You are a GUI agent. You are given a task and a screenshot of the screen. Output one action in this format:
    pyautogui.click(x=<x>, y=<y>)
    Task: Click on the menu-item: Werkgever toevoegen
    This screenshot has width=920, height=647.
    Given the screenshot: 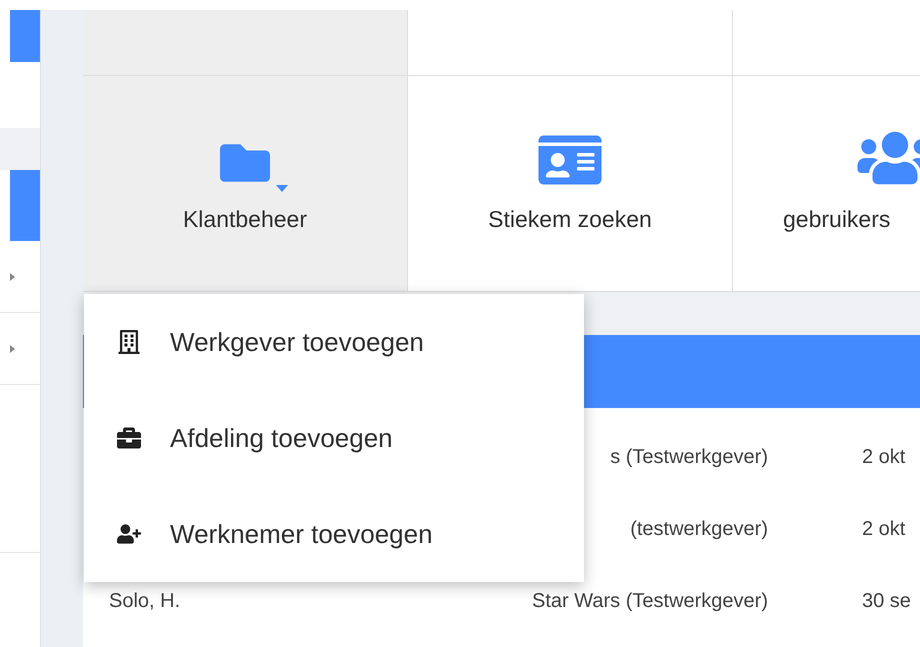 What is the action you would take?
    pyautogui.click(x=334, y=342)
    